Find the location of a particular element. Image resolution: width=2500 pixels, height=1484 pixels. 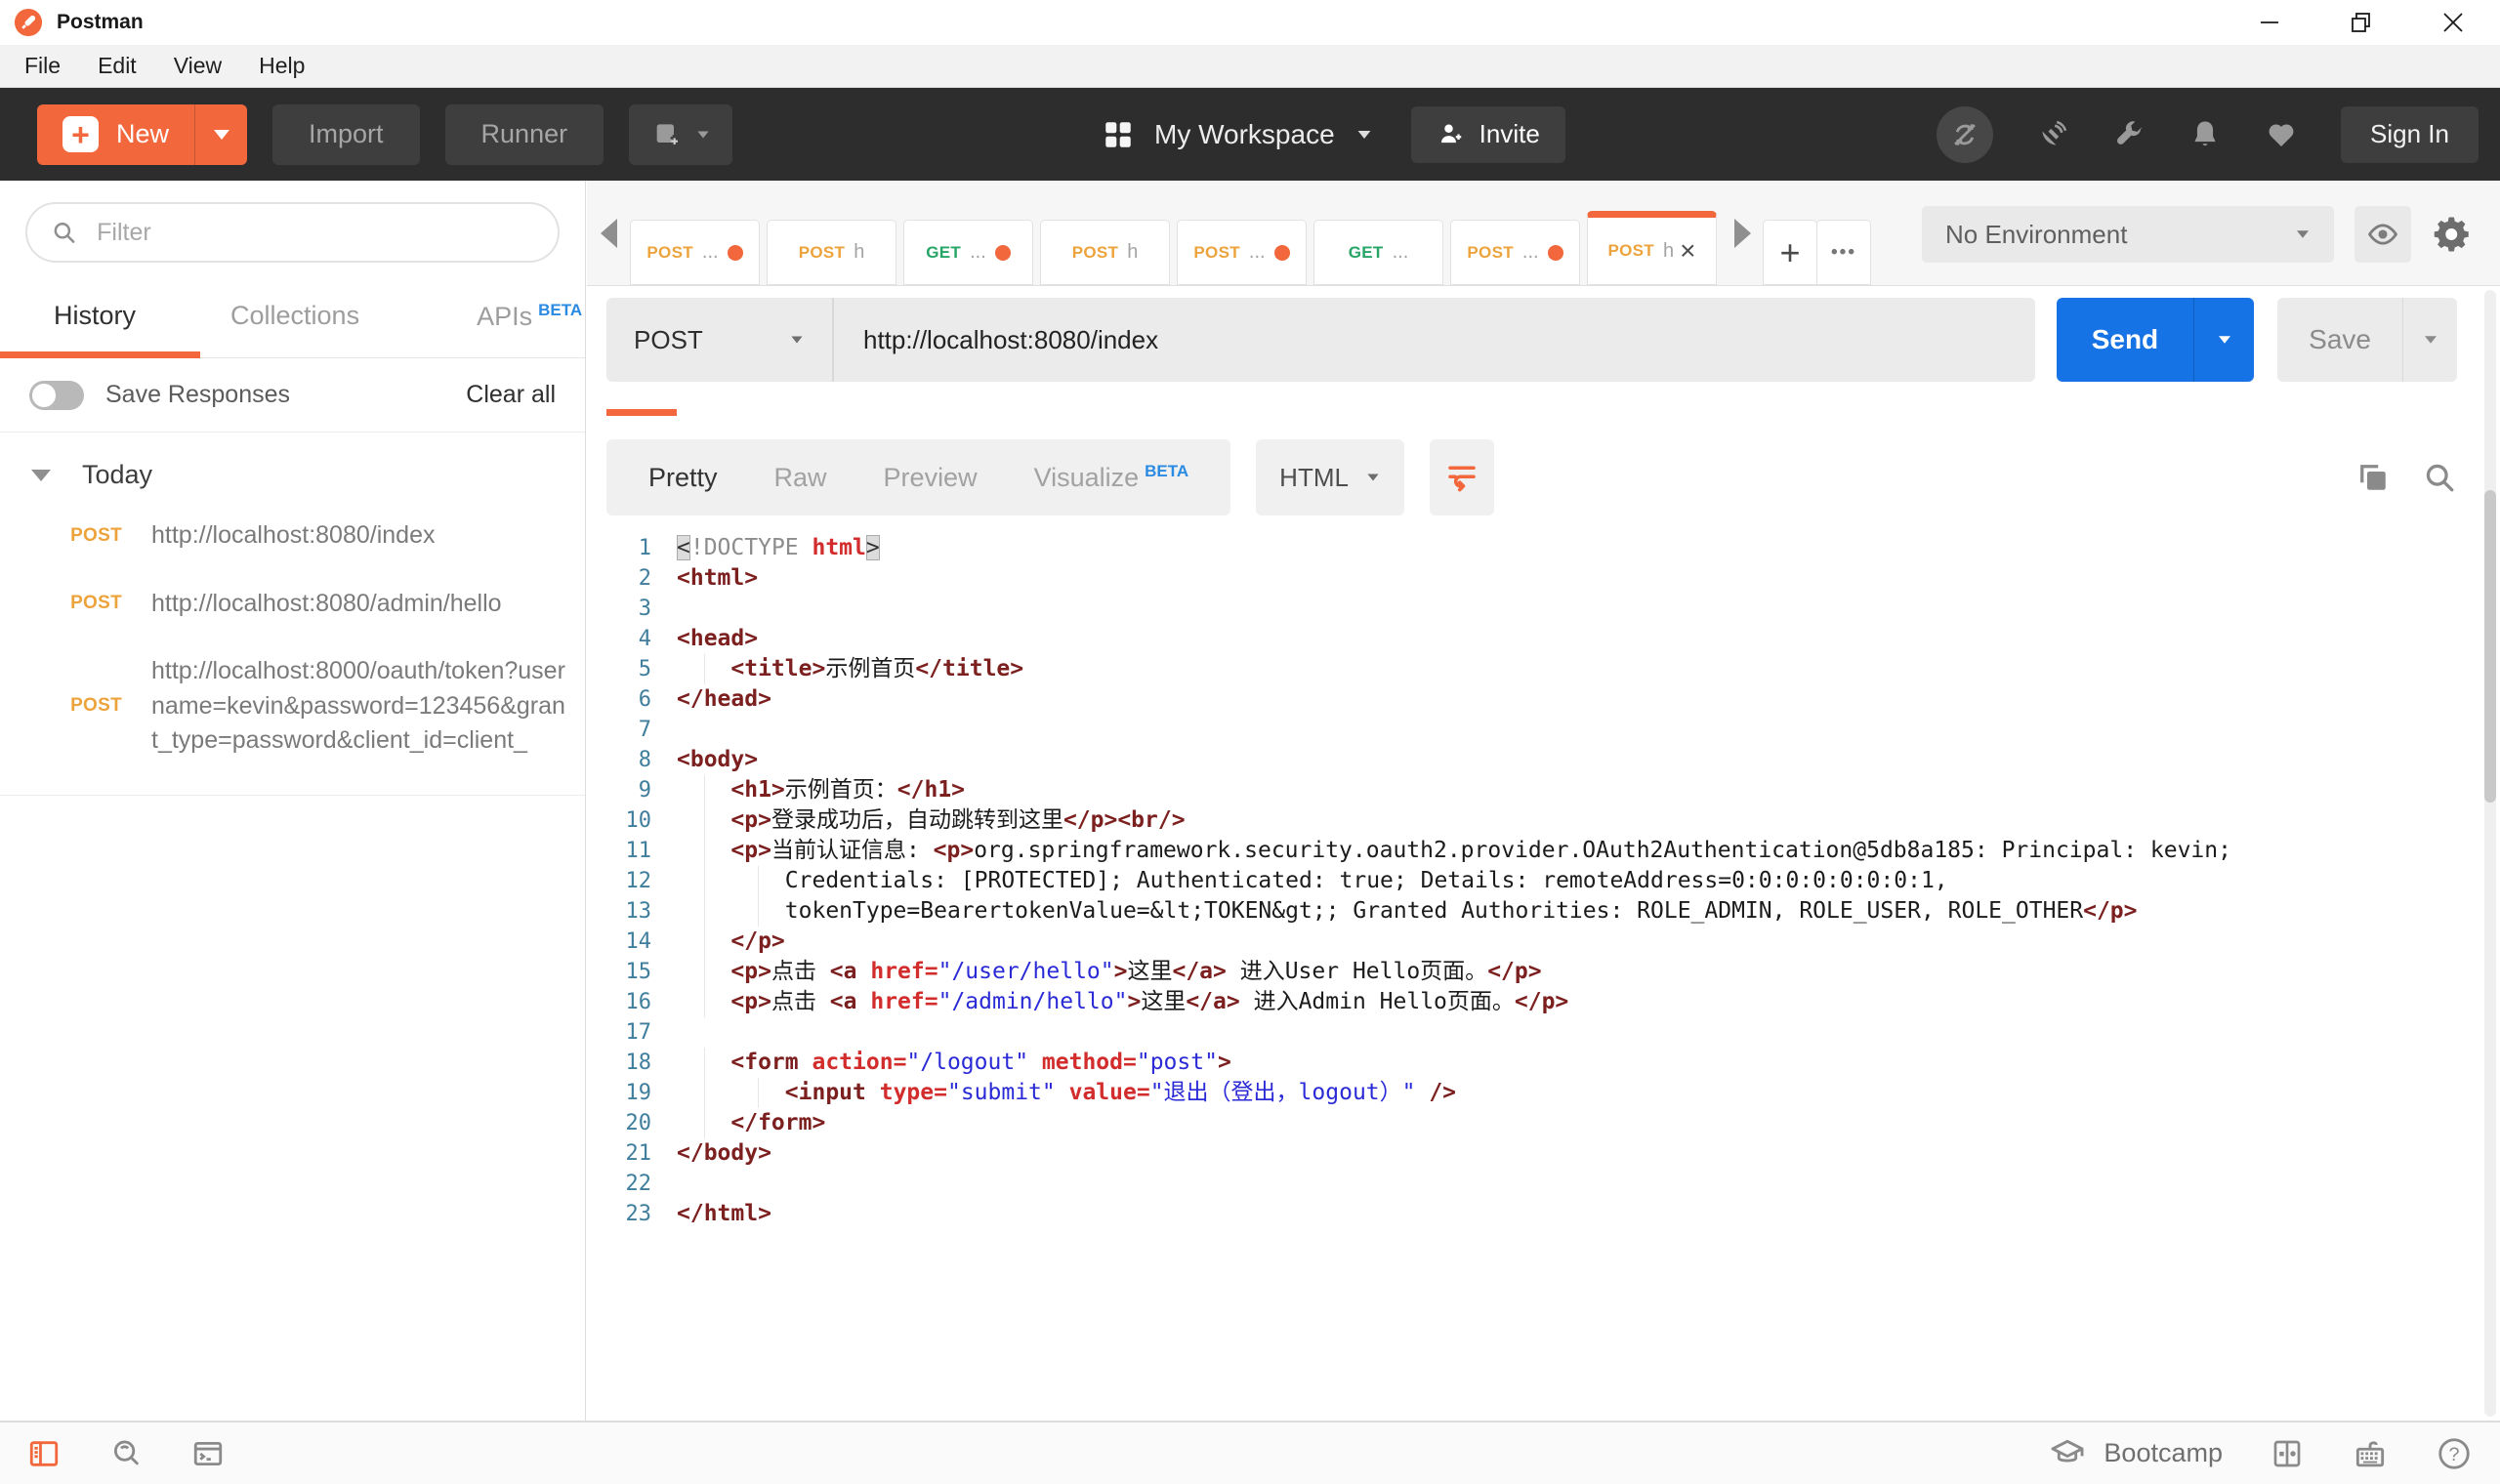

response-view-preview: Preview is located at coordinates (930, 478).